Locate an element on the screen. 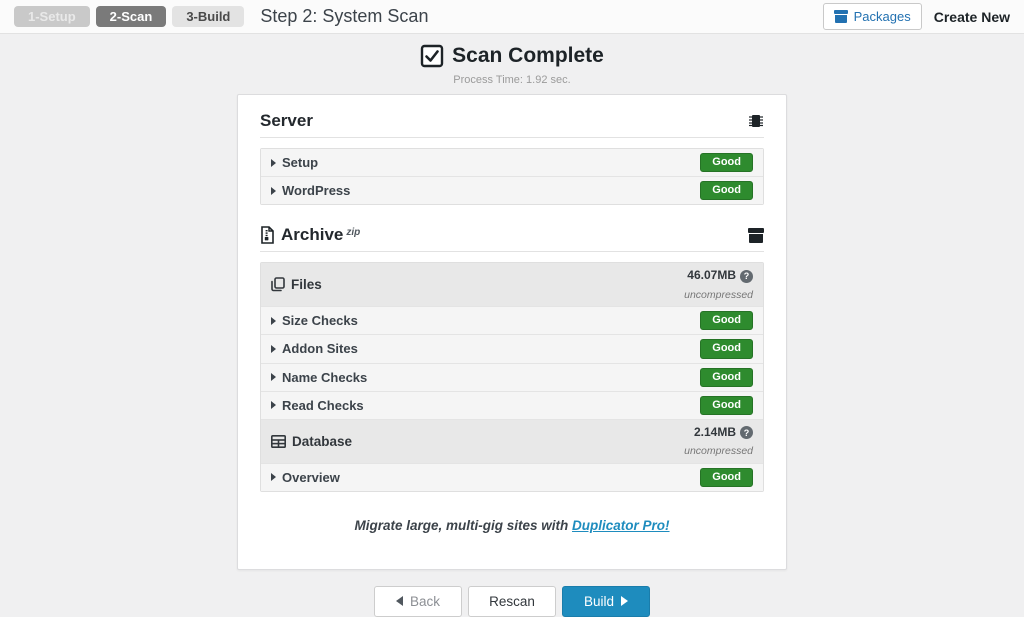  archive-section-title: Archive is located at coordinates (312, 235).